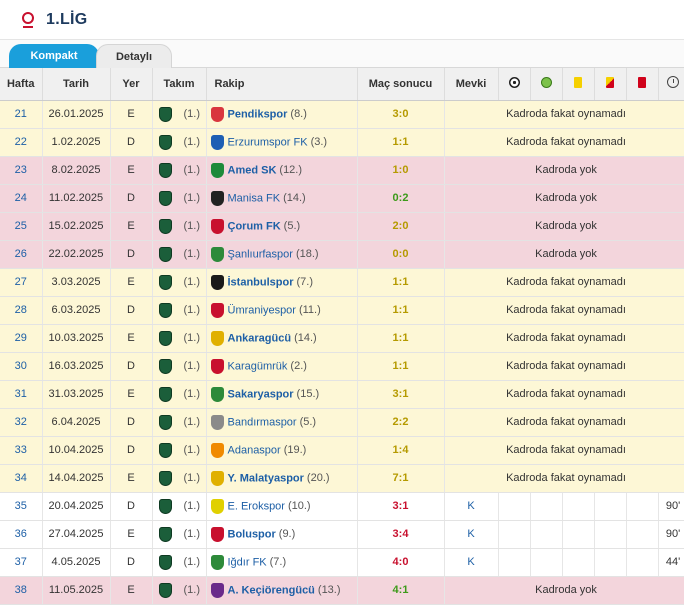  Describe the element at coordinates (401, 450) in the screenshot. I see `match-result: 1:4` at that location.